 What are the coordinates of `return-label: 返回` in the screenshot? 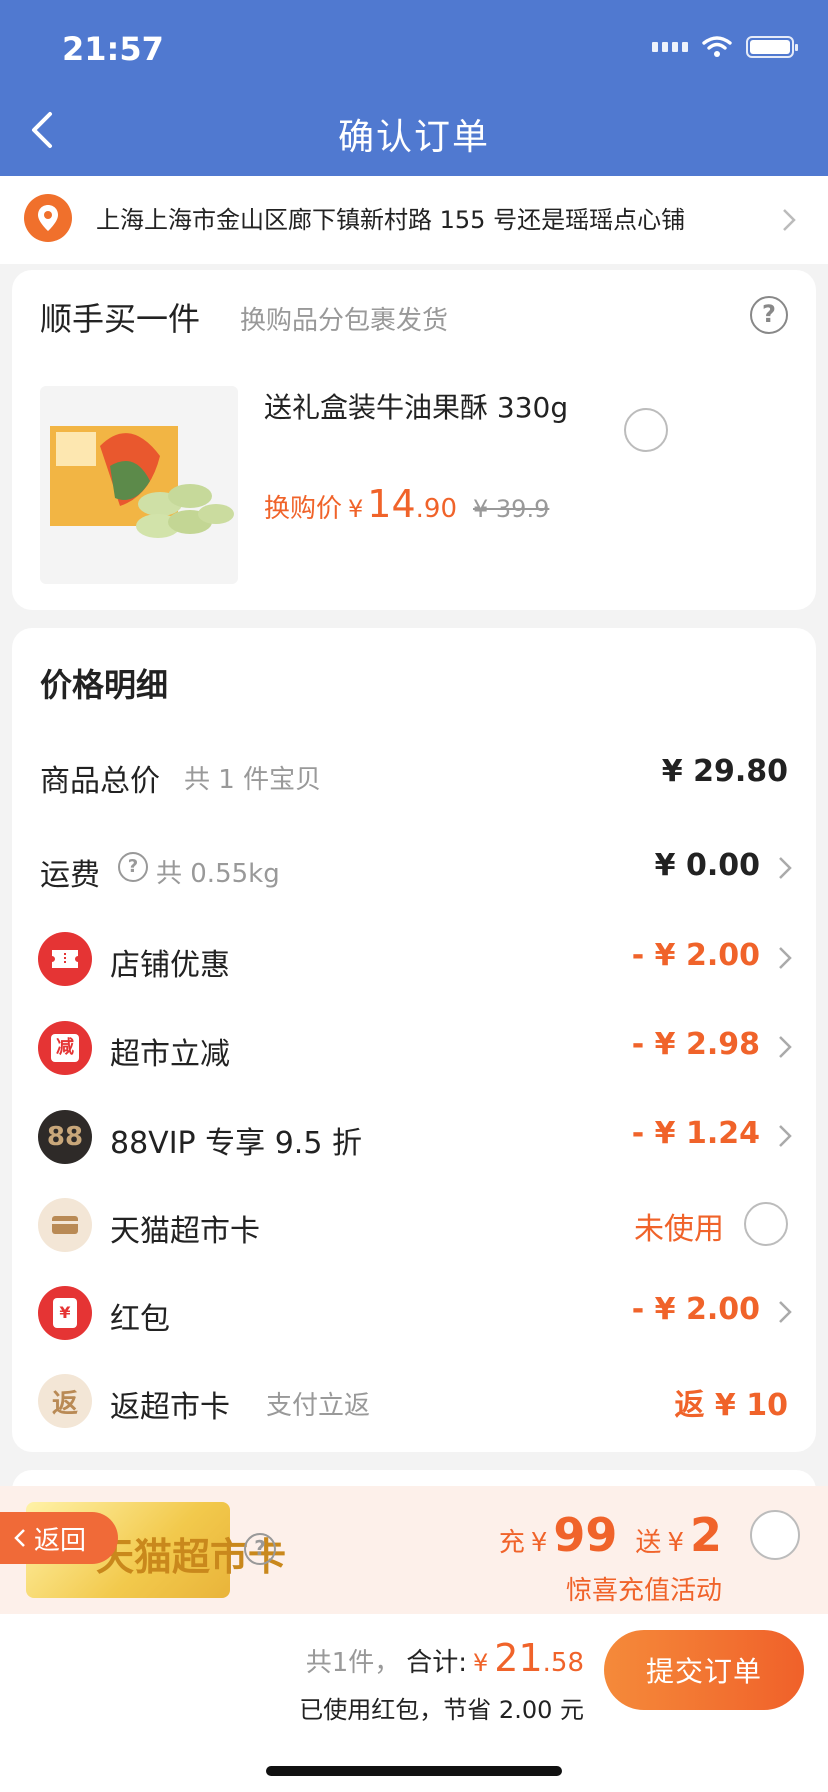 It's located at (60, 1540).